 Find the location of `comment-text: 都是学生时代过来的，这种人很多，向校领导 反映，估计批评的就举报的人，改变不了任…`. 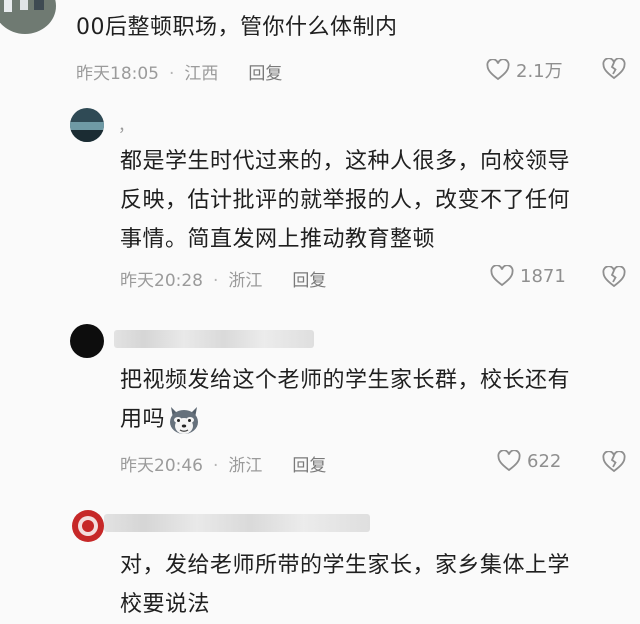

comment-text: 都是学生时代过来的，这种人很多，向校领导 反映，估计批评的就举报的人，改变不了任… is located at coordinates (345, 200).